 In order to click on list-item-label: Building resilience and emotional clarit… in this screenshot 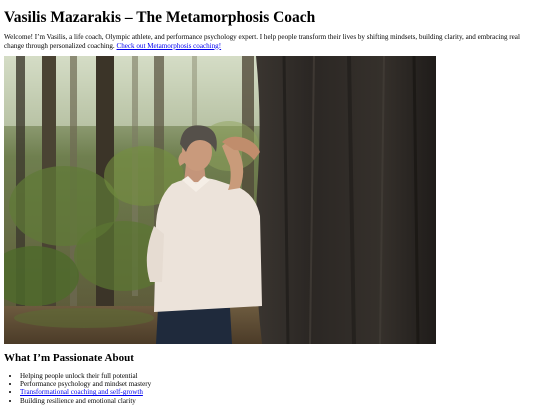, I will do `click(78, 400)`.